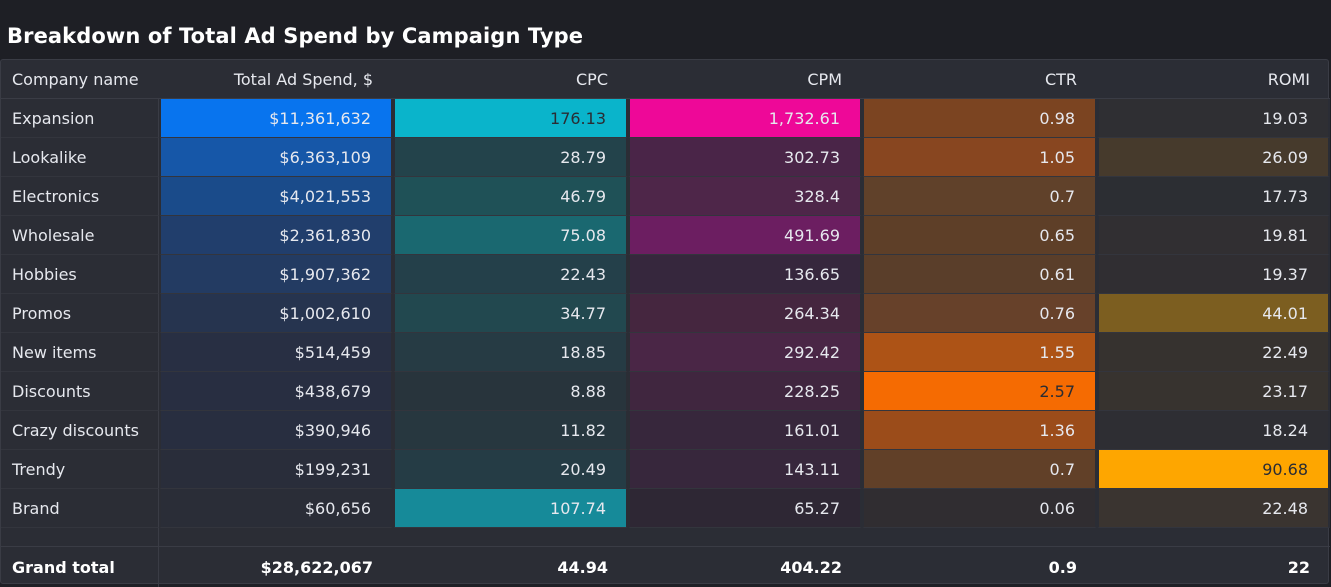  Describe the element at coordinates (80, 274) in the screenshot. I see `company-name-cell: Hobbies` at that location.